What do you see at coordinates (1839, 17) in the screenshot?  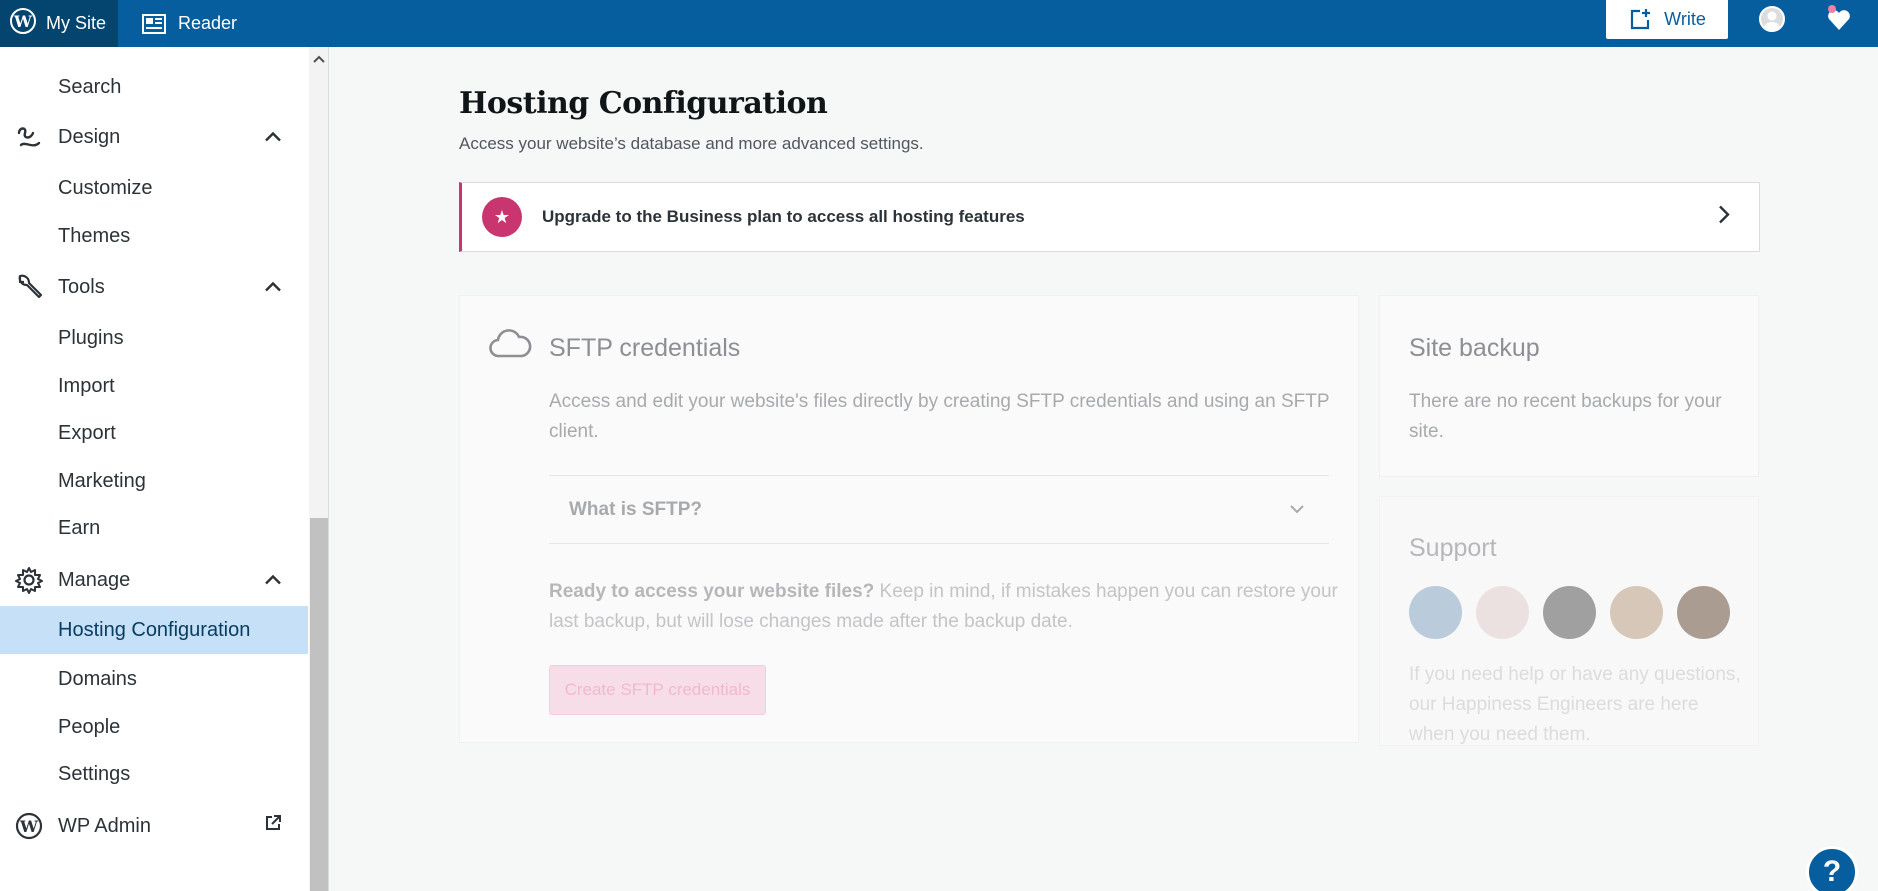 I see `bell-heart-icon` at bounding box center [1839, 17].